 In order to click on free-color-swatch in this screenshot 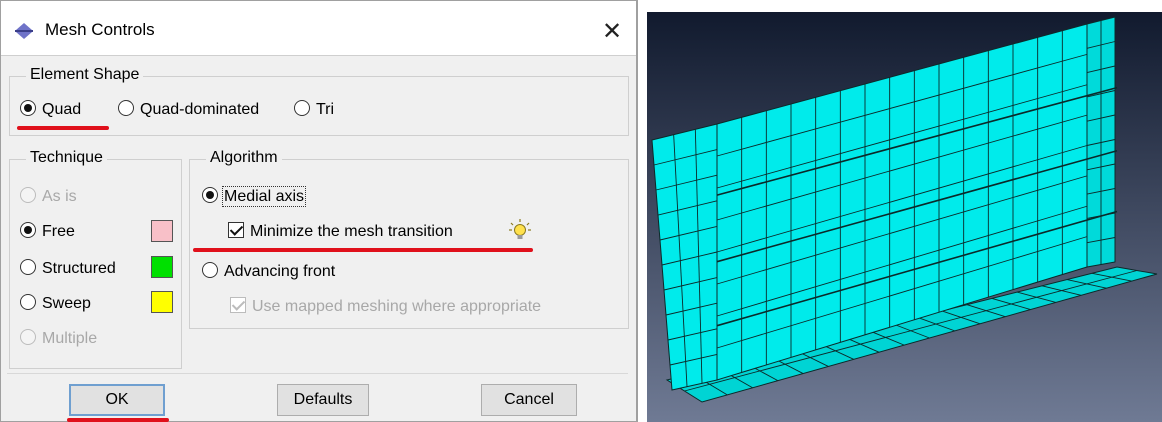, I will do `click(162, 231)`.